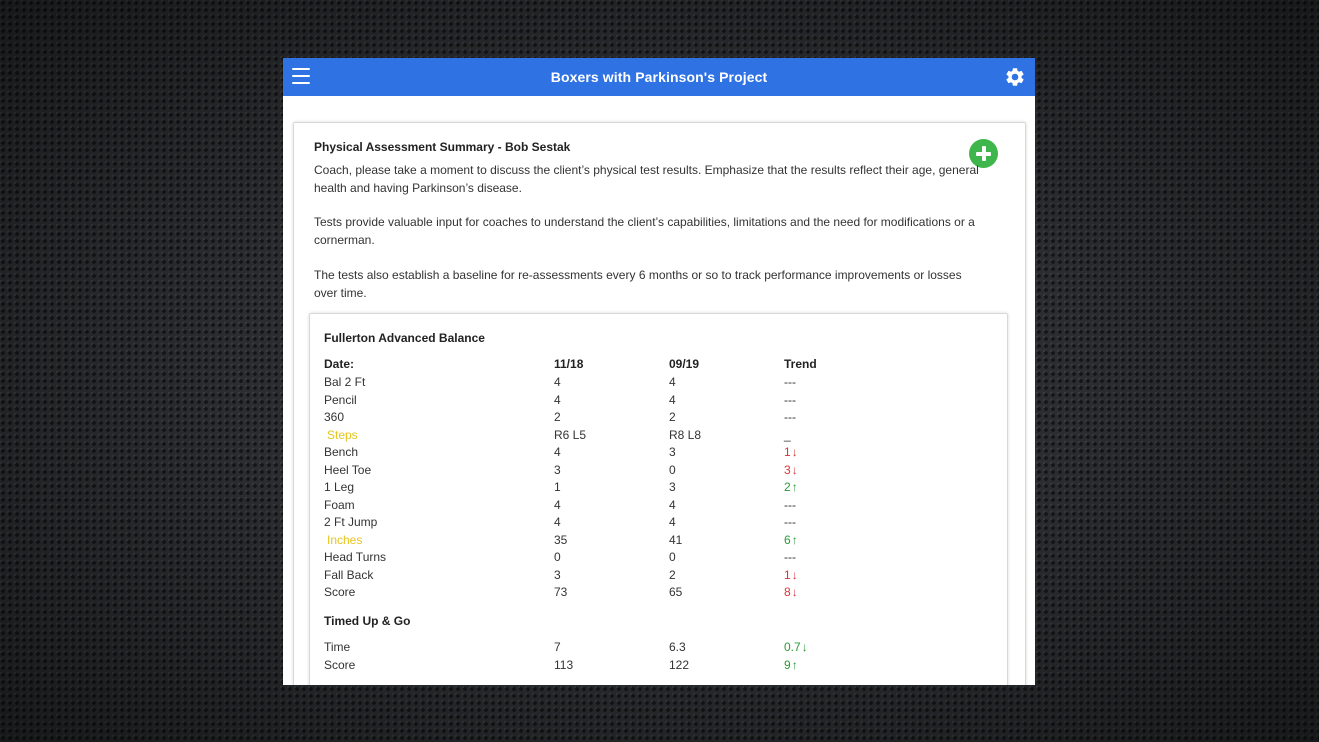  Describe the element at coordinates (677, 647) in the screenshot. I see `second-value: 6.3` at that location.